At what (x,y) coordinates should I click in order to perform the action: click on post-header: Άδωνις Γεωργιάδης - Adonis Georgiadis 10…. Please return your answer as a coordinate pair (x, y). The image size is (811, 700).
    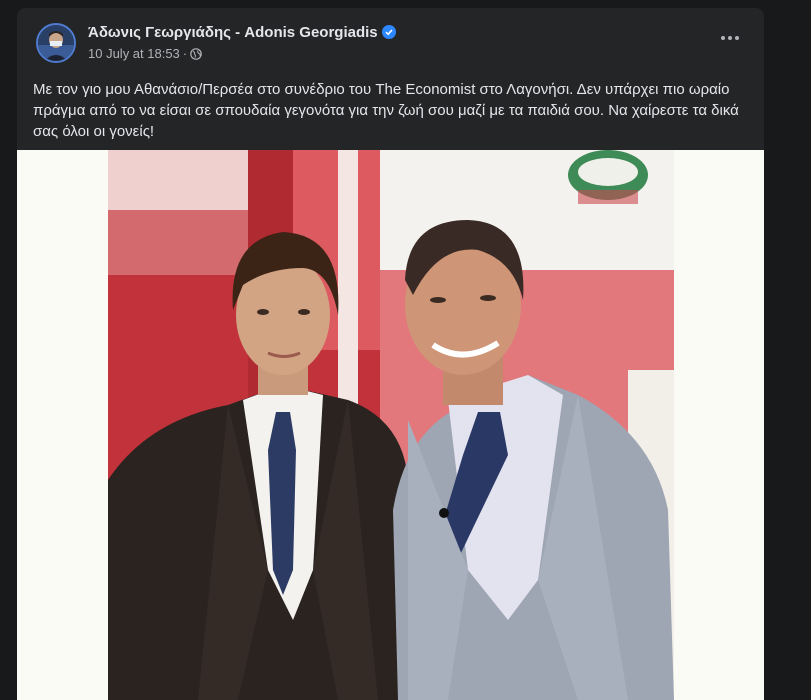
    Looking at the image, I should click on (390, 39).